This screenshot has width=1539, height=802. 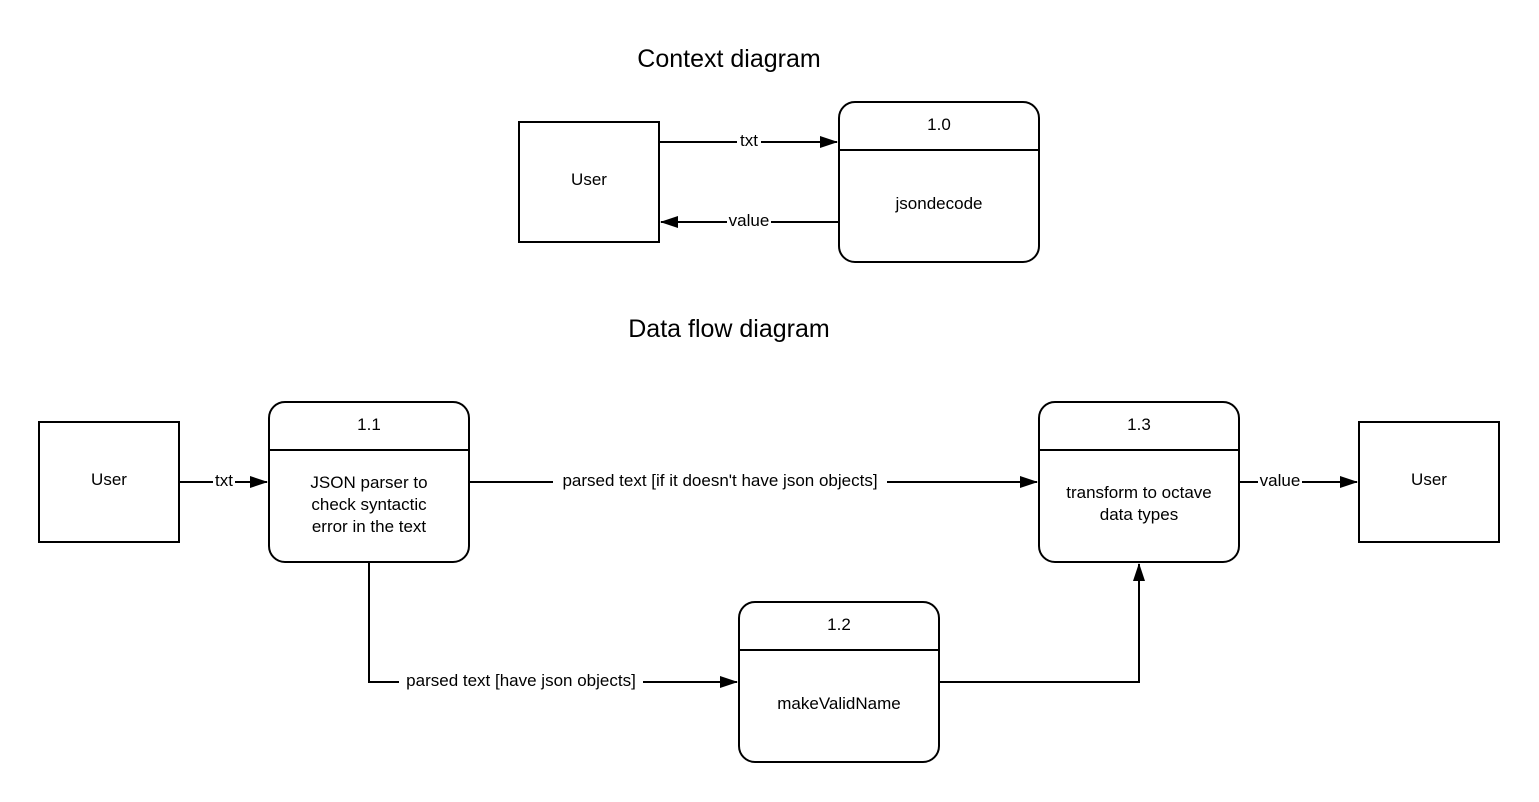 I want to click on dfd-process-1-3: 1.3 transform to octave data types, so click(x=1139, y=482).